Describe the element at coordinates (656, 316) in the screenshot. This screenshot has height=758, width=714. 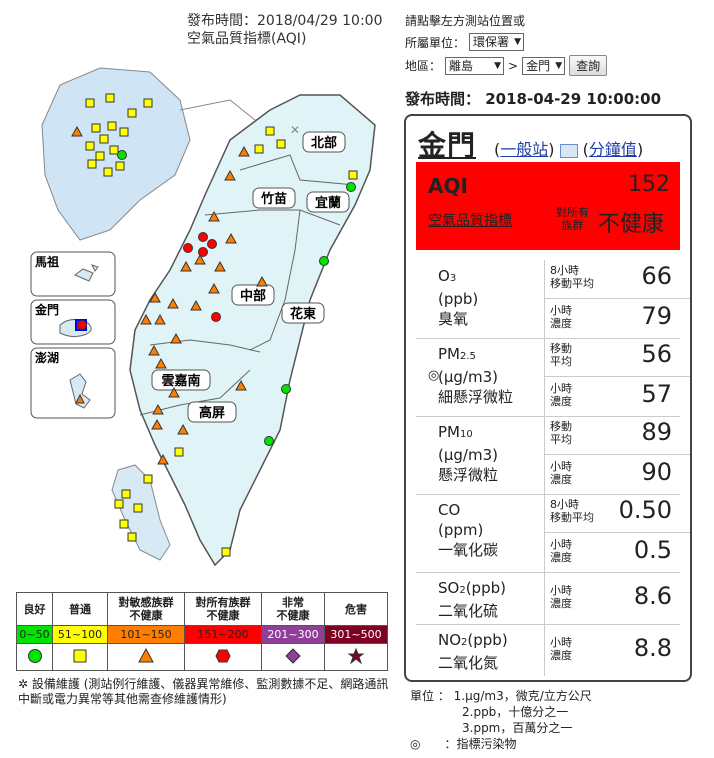
I see `o3-hourly-value: 79` at that location.